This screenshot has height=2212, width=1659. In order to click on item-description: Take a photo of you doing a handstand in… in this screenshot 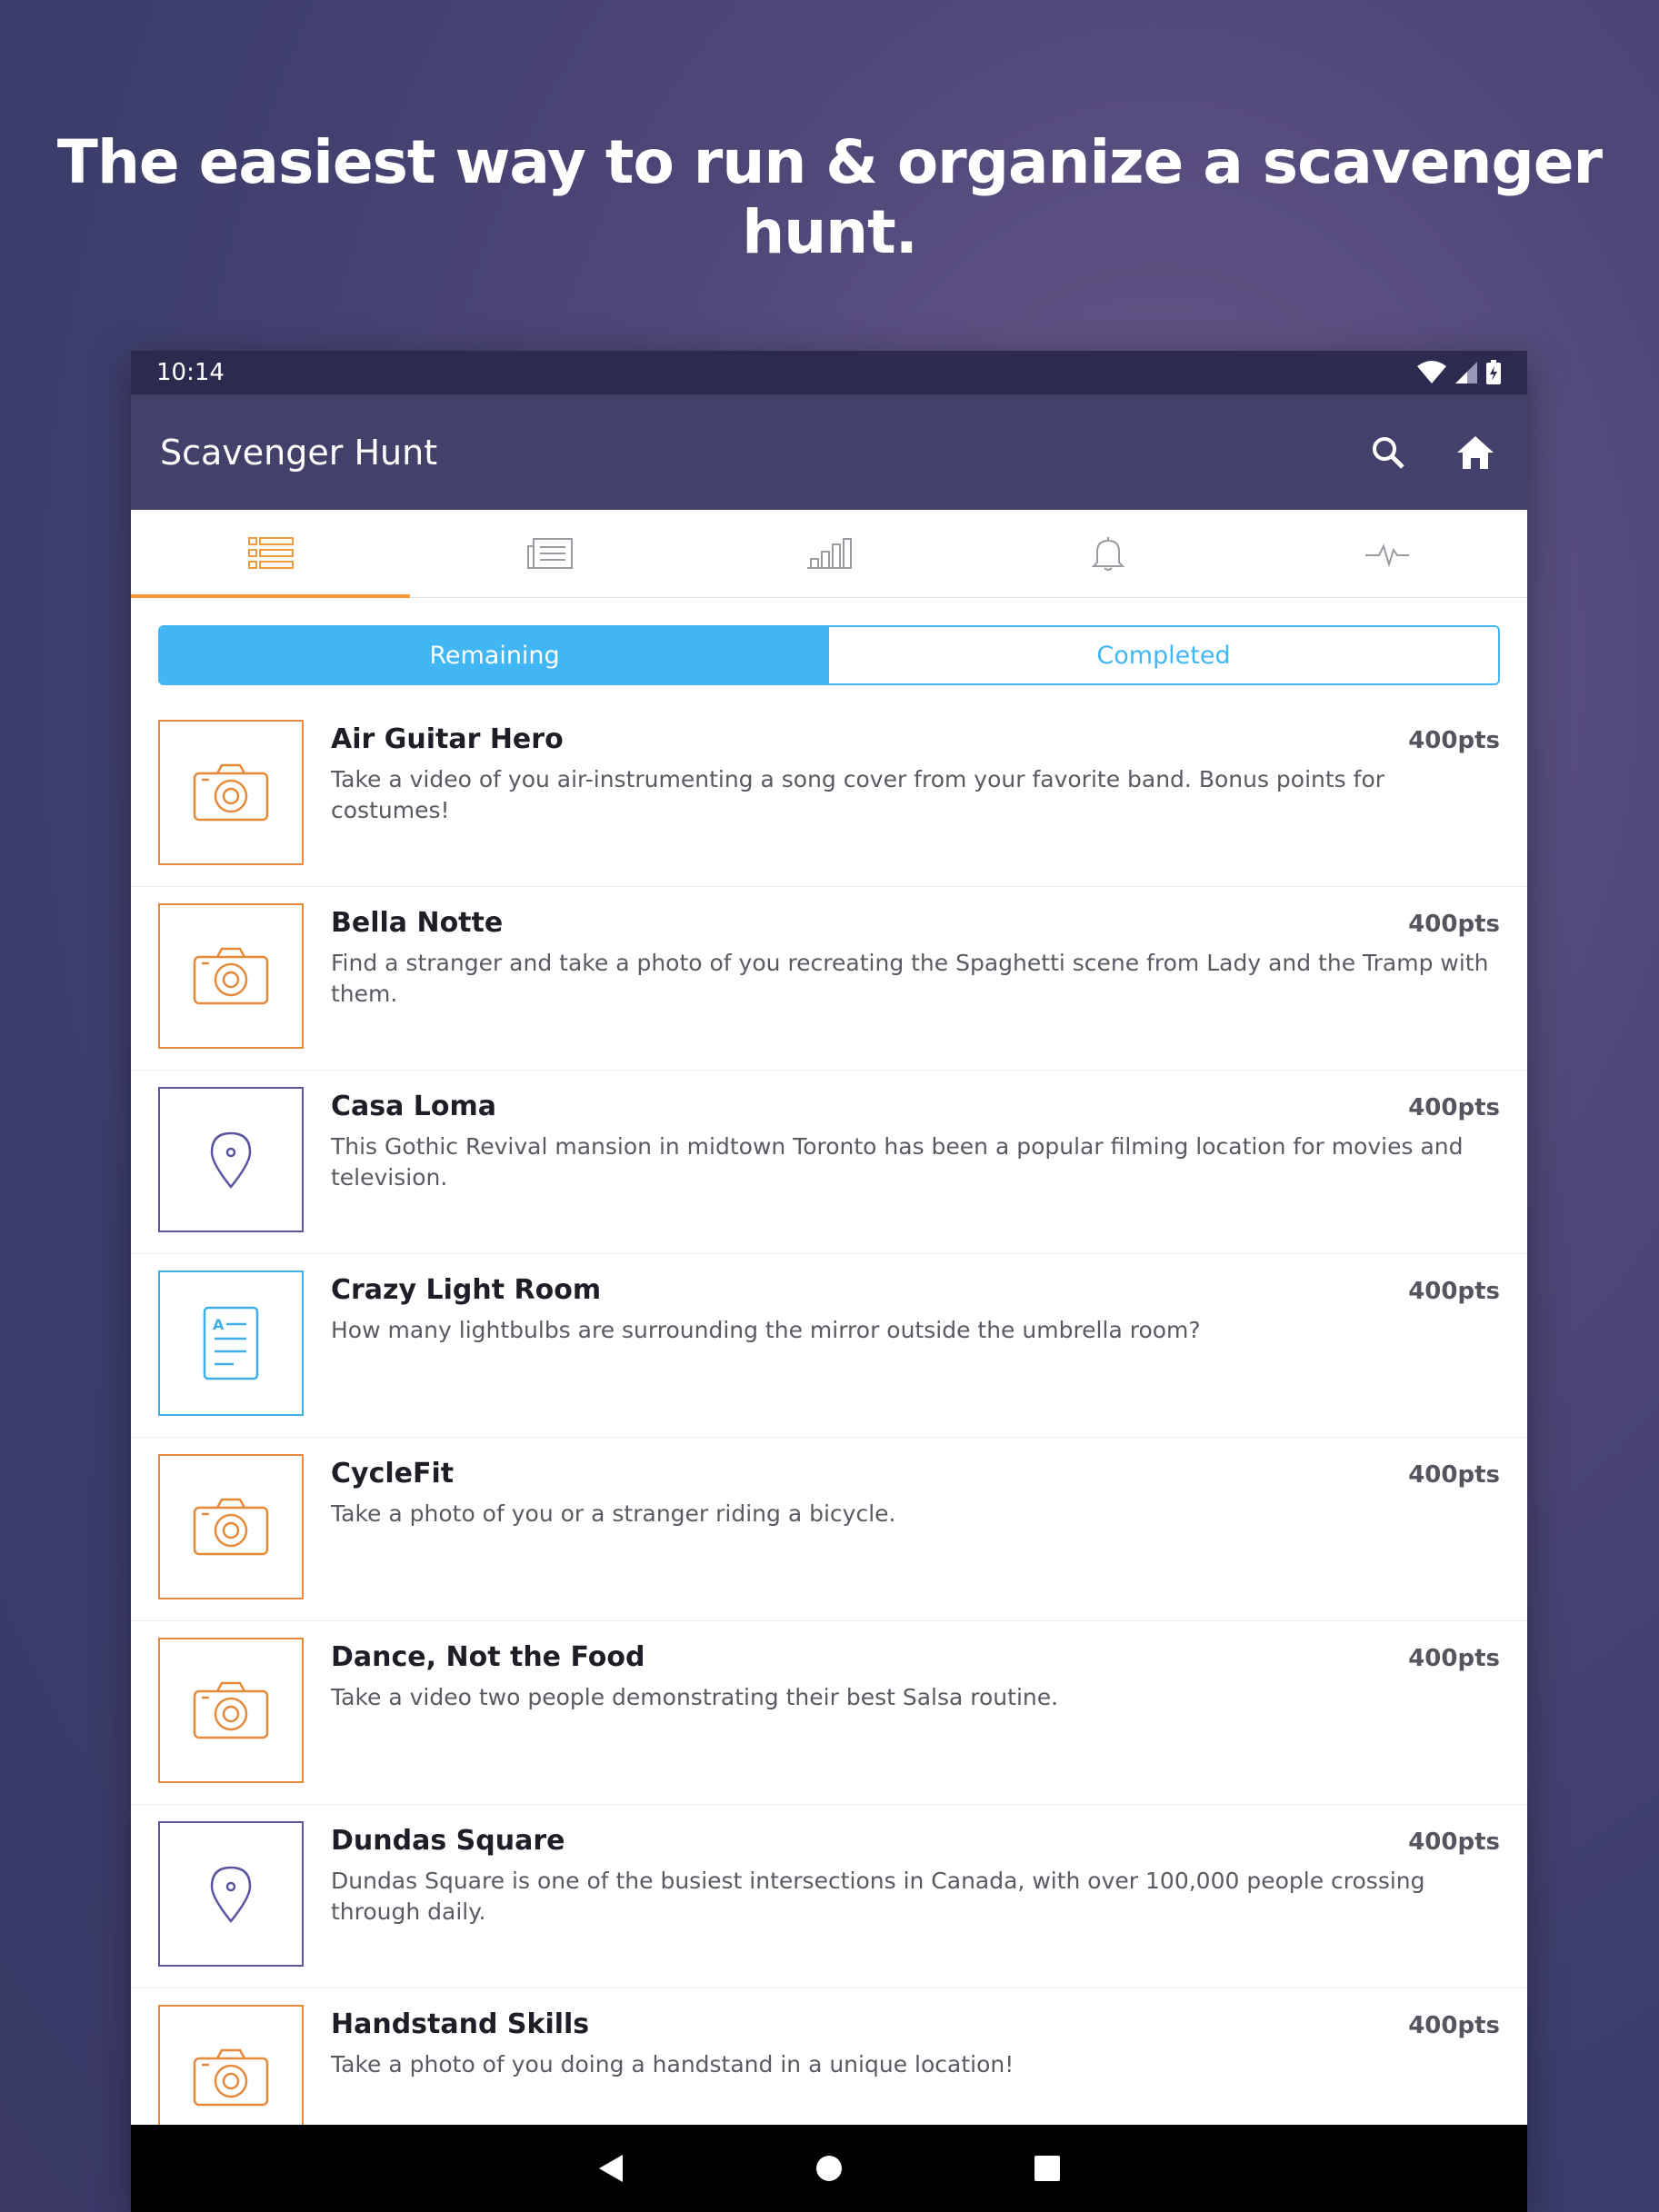, I will do `click(672, 2064)`.